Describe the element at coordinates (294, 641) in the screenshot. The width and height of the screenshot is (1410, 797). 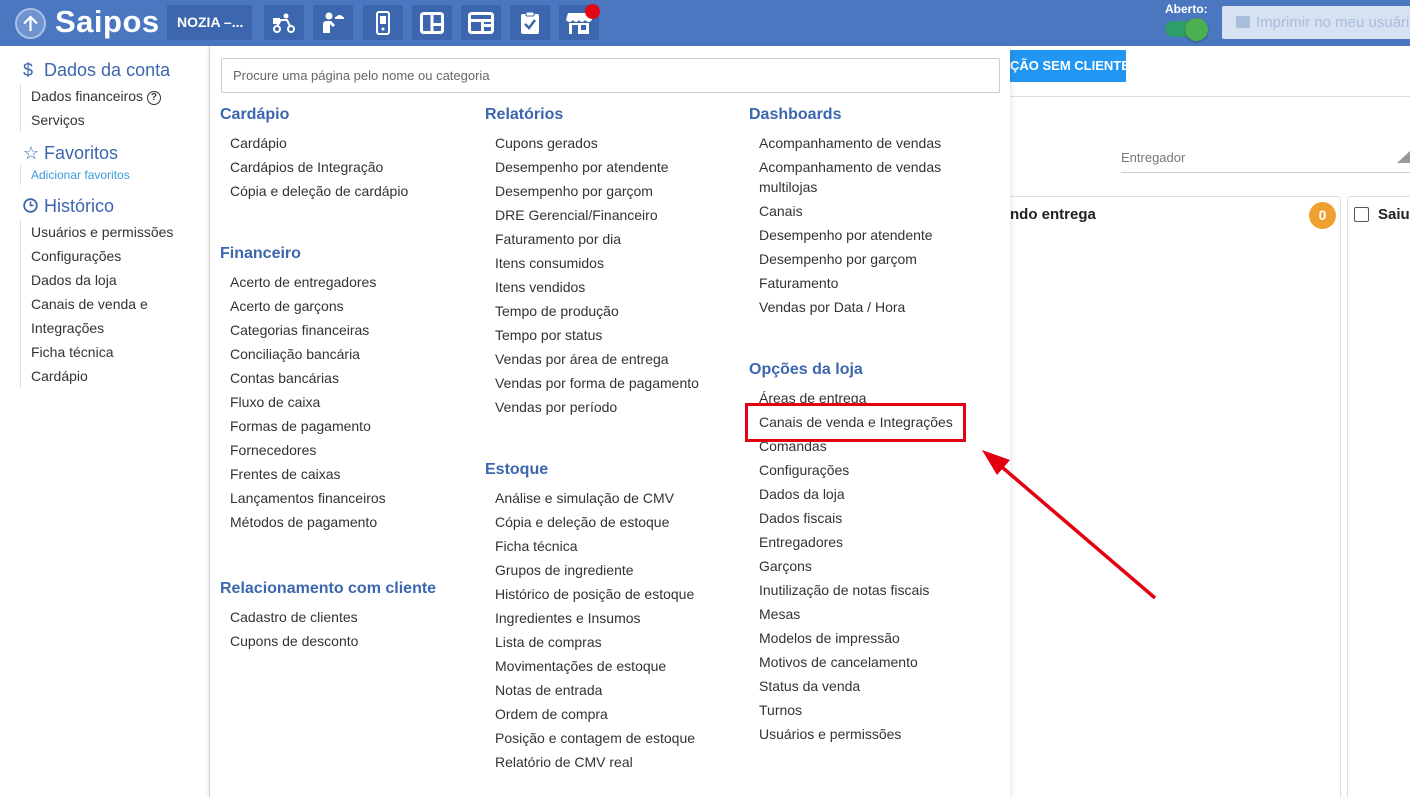
I see `menu-link: Cupons de desconto` at that location.